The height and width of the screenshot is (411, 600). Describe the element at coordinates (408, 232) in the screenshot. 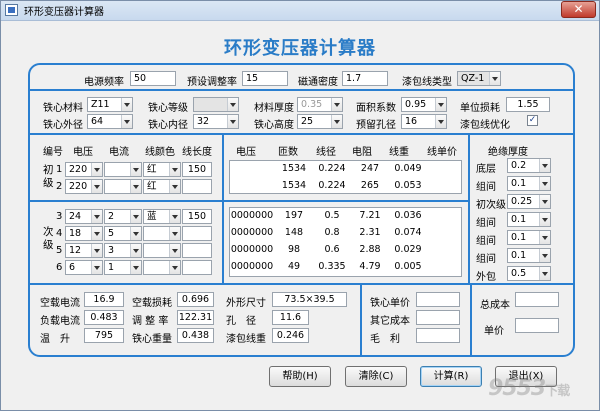

I see `calc-cell-weight: 0.074` at that location.